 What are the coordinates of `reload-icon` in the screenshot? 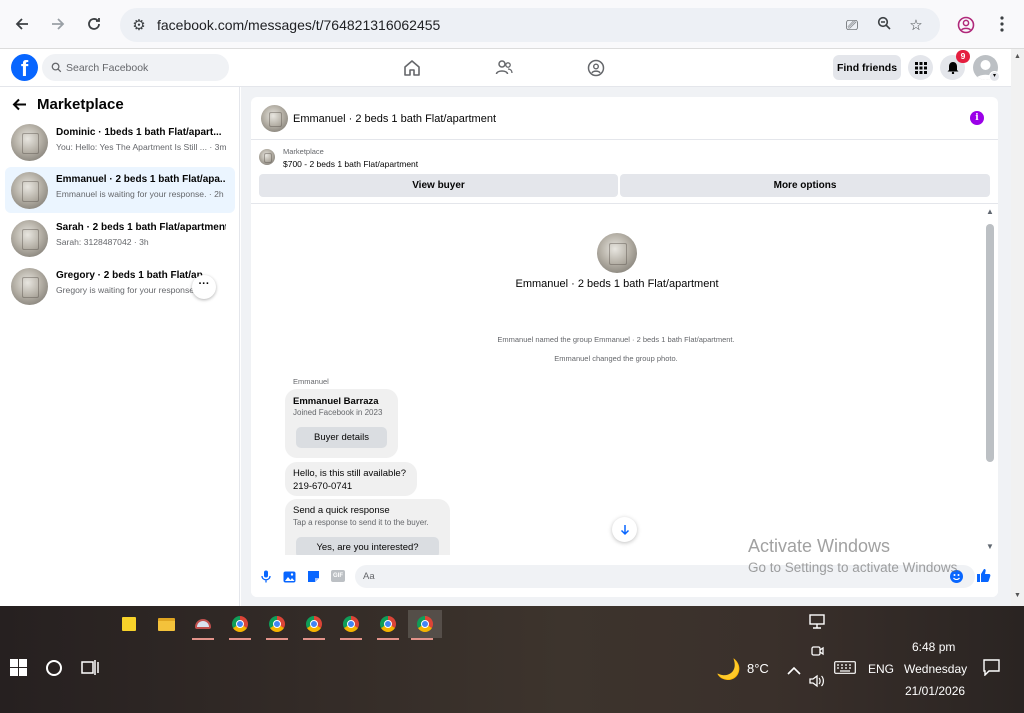 It's located at (94, 24).